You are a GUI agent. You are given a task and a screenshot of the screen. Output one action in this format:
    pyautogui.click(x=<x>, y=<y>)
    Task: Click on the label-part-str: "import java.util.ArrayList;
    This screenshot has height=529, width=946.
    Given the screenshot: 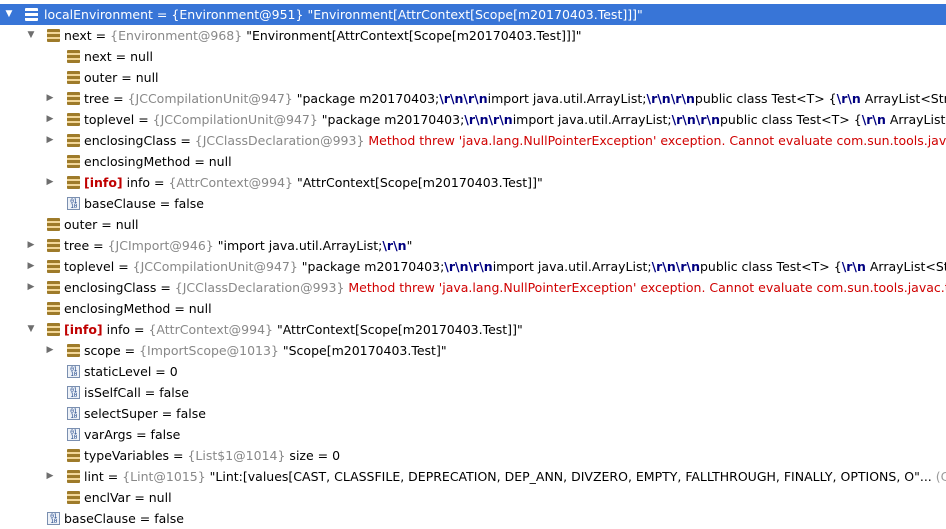 What is the action you would take?
    pyautogui.click(x=298, y=245)
    